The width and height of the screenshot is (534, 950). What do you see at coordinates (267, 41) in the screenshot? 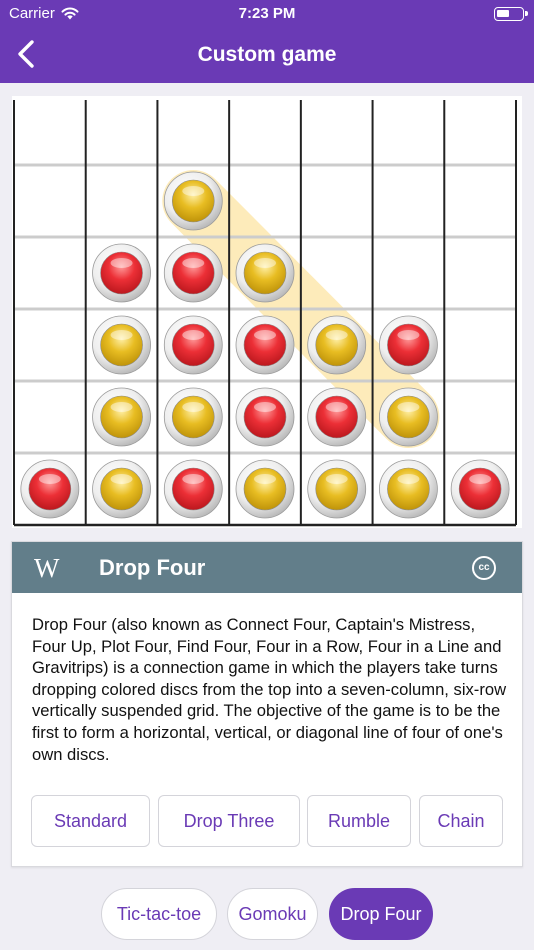
I see `navigation-bar: Carrier 7:23 PM Custom game` at bounding box center [267, 41].